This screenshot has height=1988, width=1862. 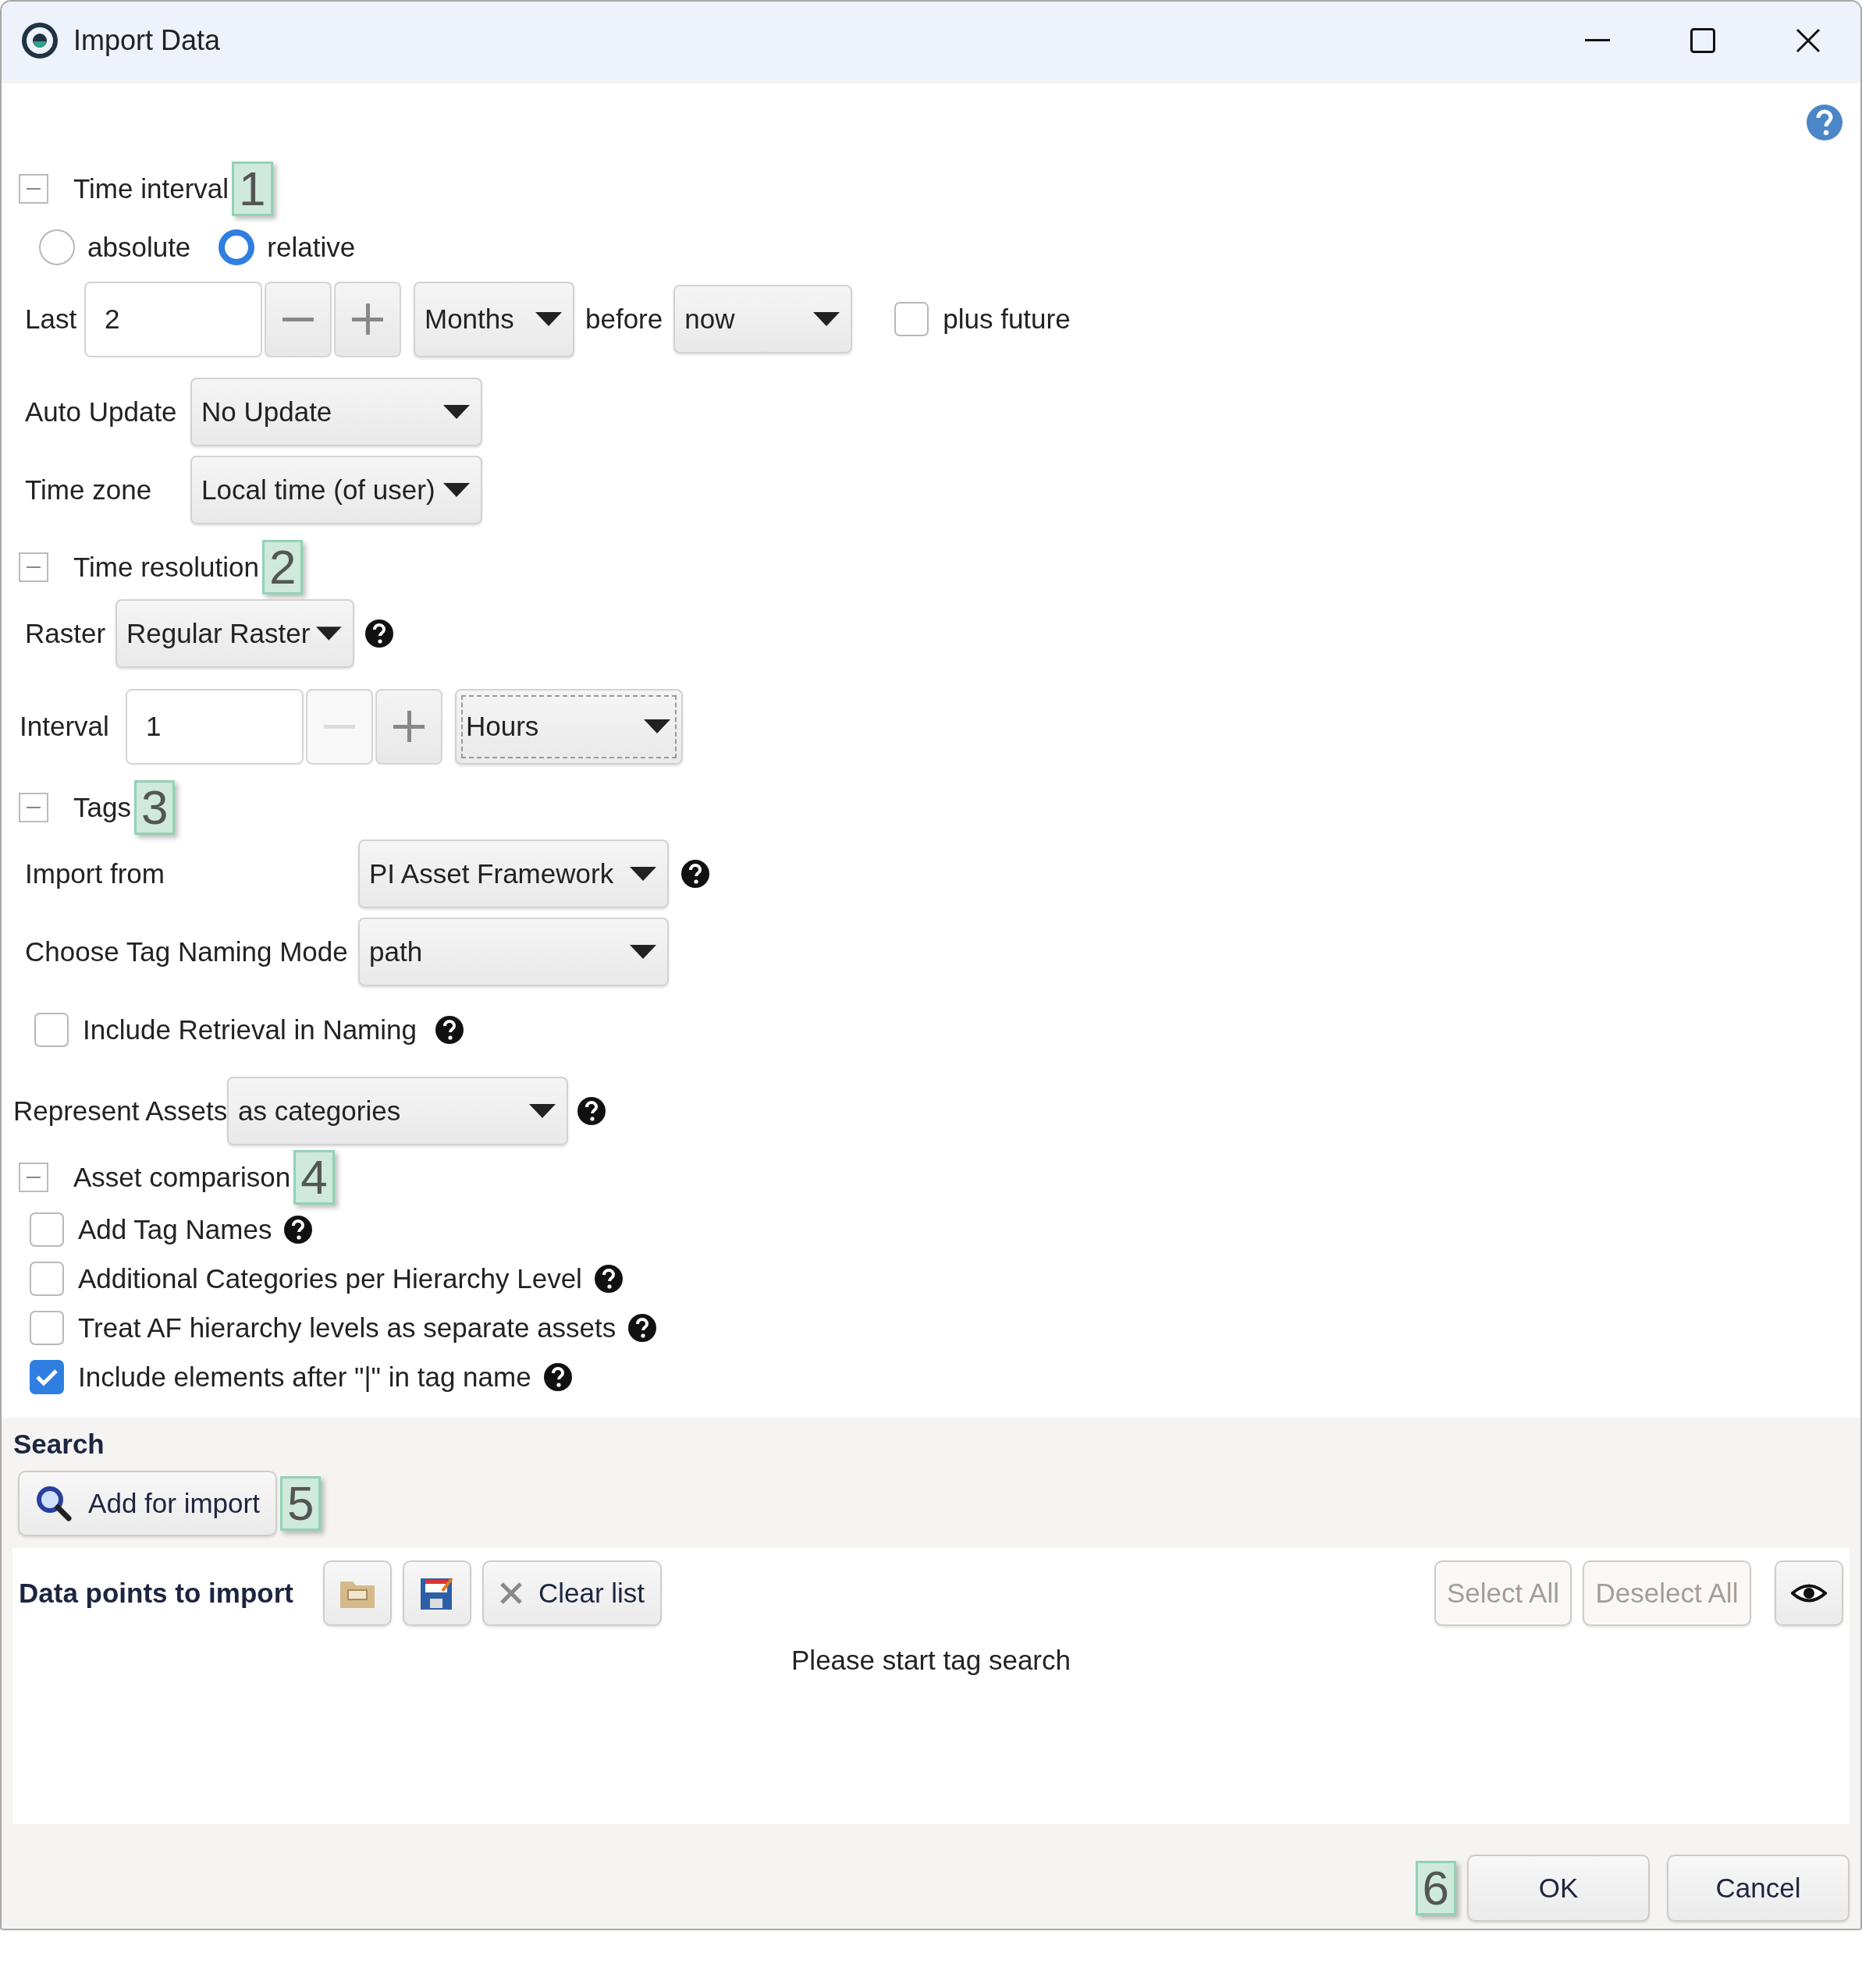 What do you see at coordinates (336, 412) in the screenshot?
I see `dropdown: No Update` at bounding box center [336, 412].